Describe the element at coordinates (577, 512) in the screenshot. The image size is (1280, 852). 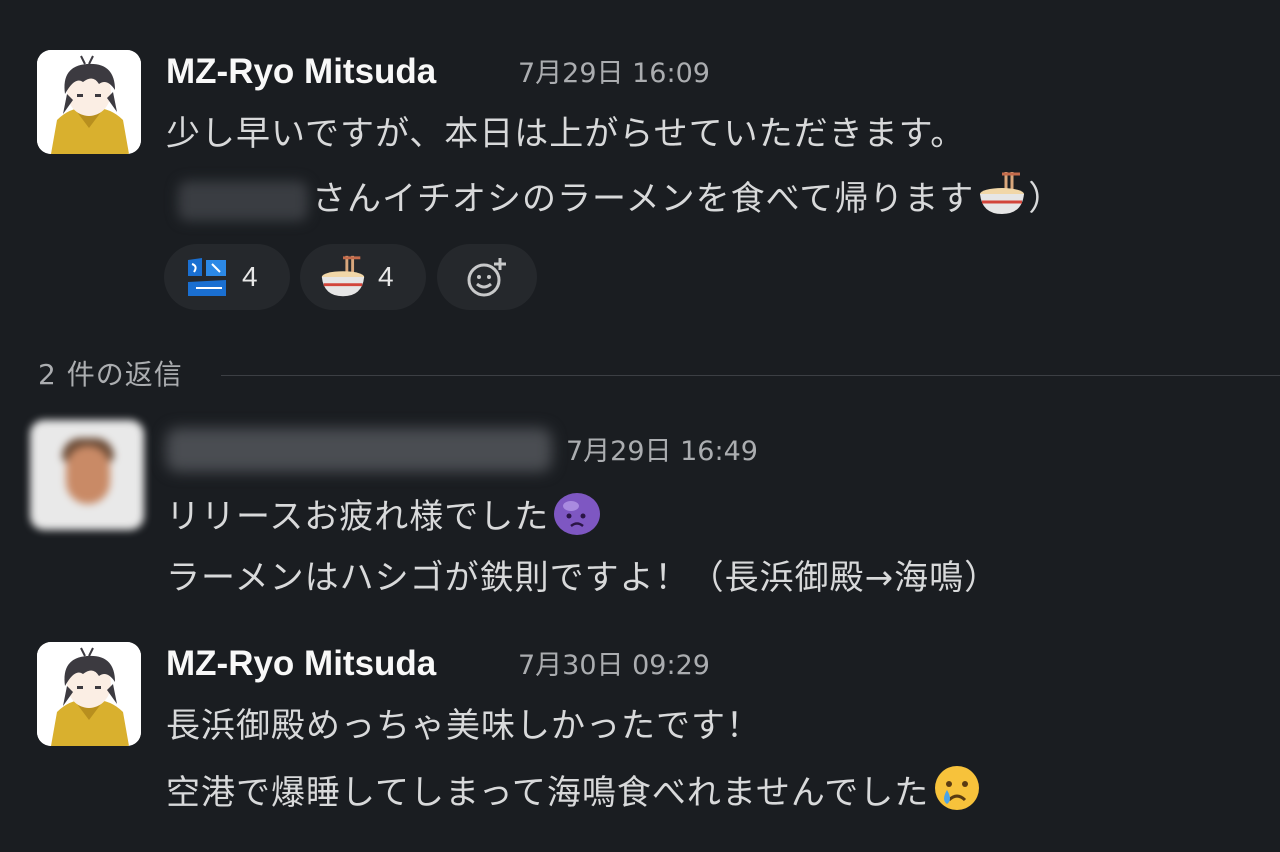
I see `purple-blob-emoji` at that location.